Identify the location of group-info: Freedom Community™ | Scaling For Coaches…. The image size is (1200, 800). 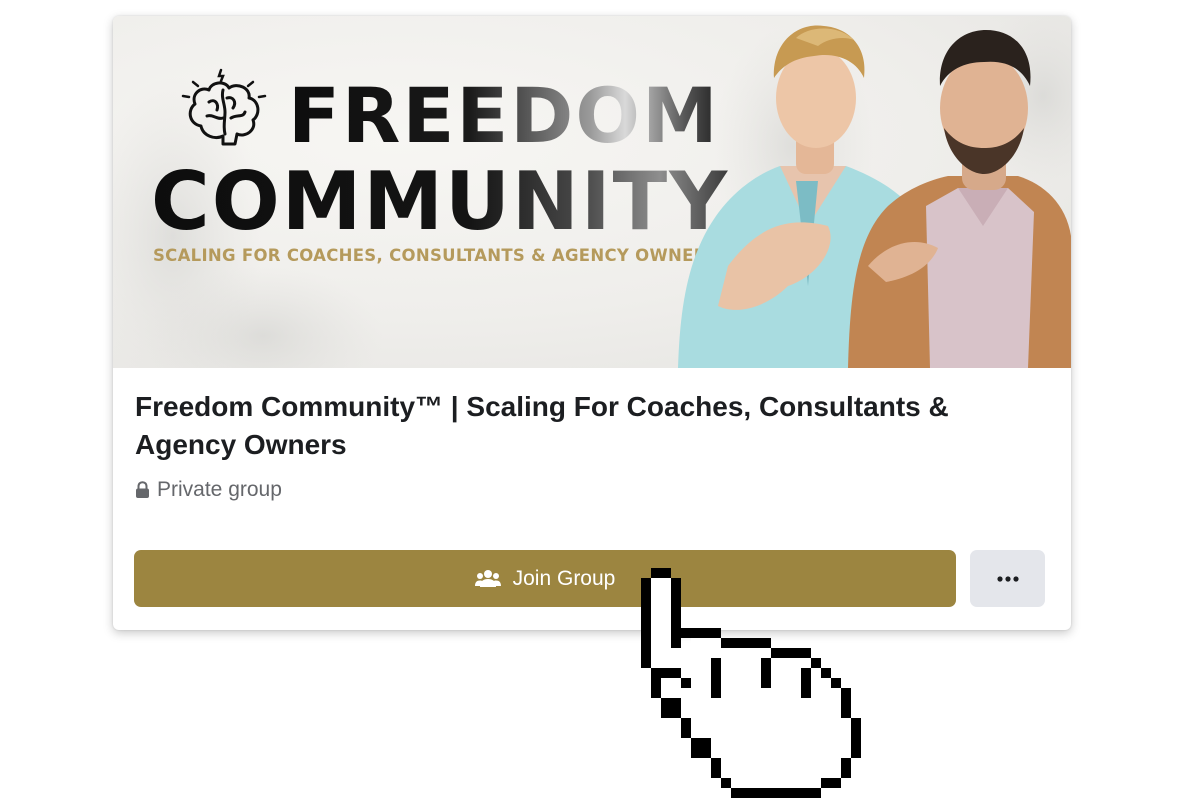
(590, 445).